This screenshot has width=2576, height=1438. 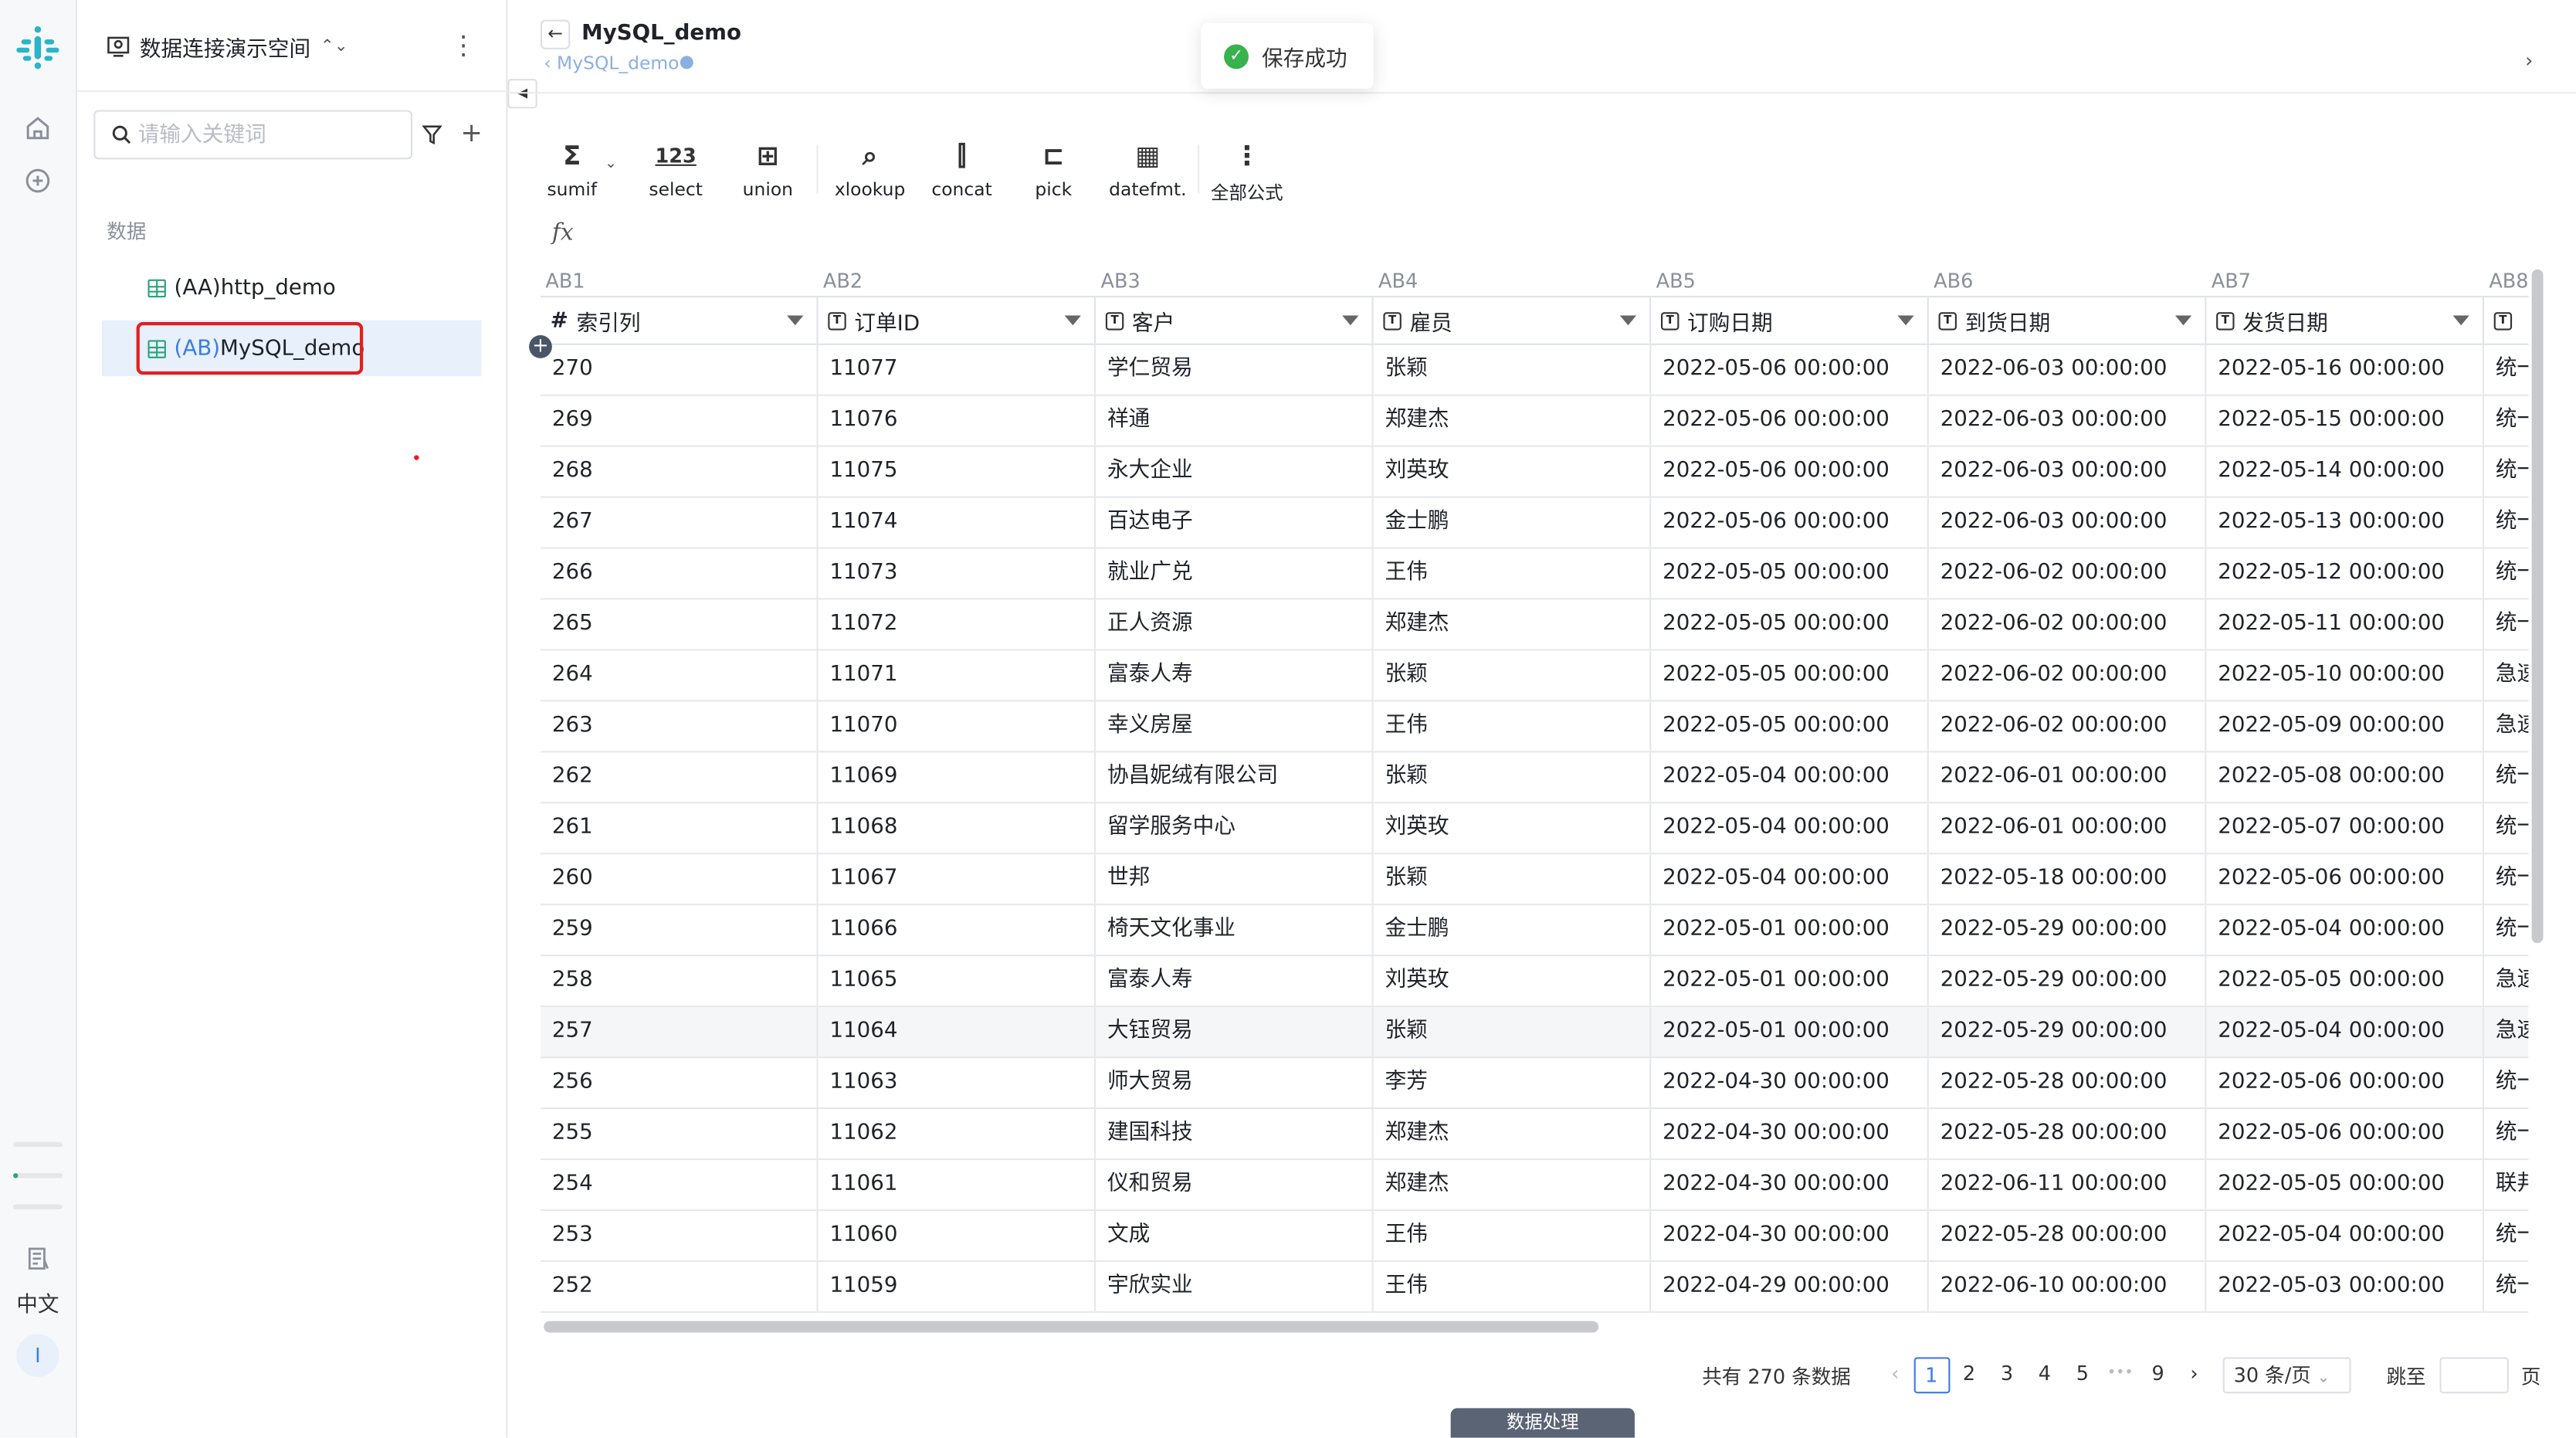 What do you see at coordinates (870, 172) in the screenshot?
I see `tool-xlookup: ⌕ xlookup` at bounding box center [870, 172].